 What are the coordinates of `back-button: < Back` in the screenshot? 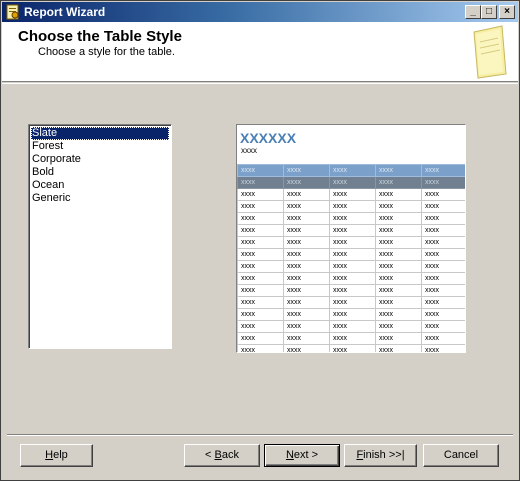 It's located at (222, 455).